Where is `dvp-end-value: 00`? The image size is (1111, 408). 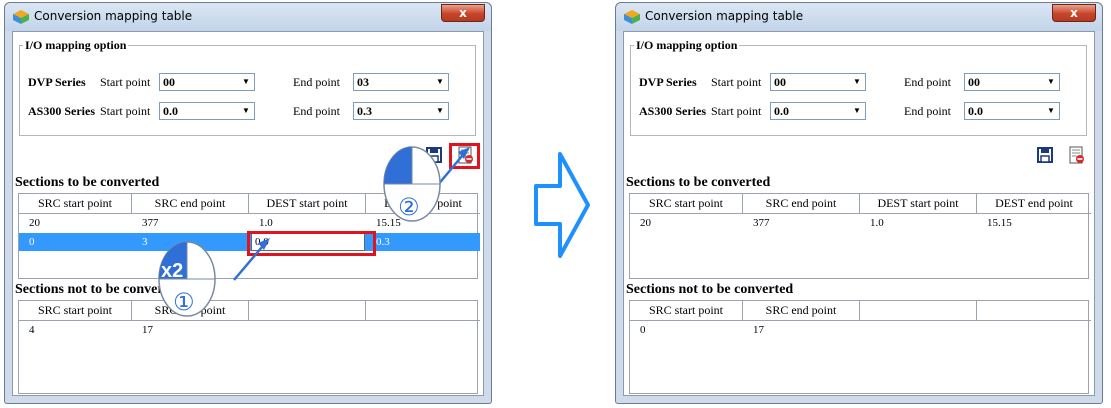 dvp-end-value: 00 is located at coordinates (974, 82).